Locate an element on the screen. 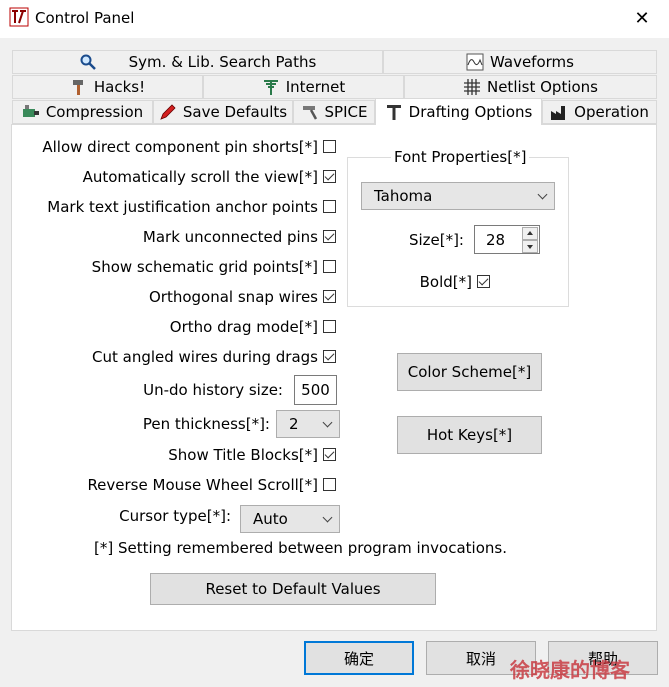 The height and width of the screenshot is (687, 669). ok-button: 确定 is located at coordinates (359, 658).